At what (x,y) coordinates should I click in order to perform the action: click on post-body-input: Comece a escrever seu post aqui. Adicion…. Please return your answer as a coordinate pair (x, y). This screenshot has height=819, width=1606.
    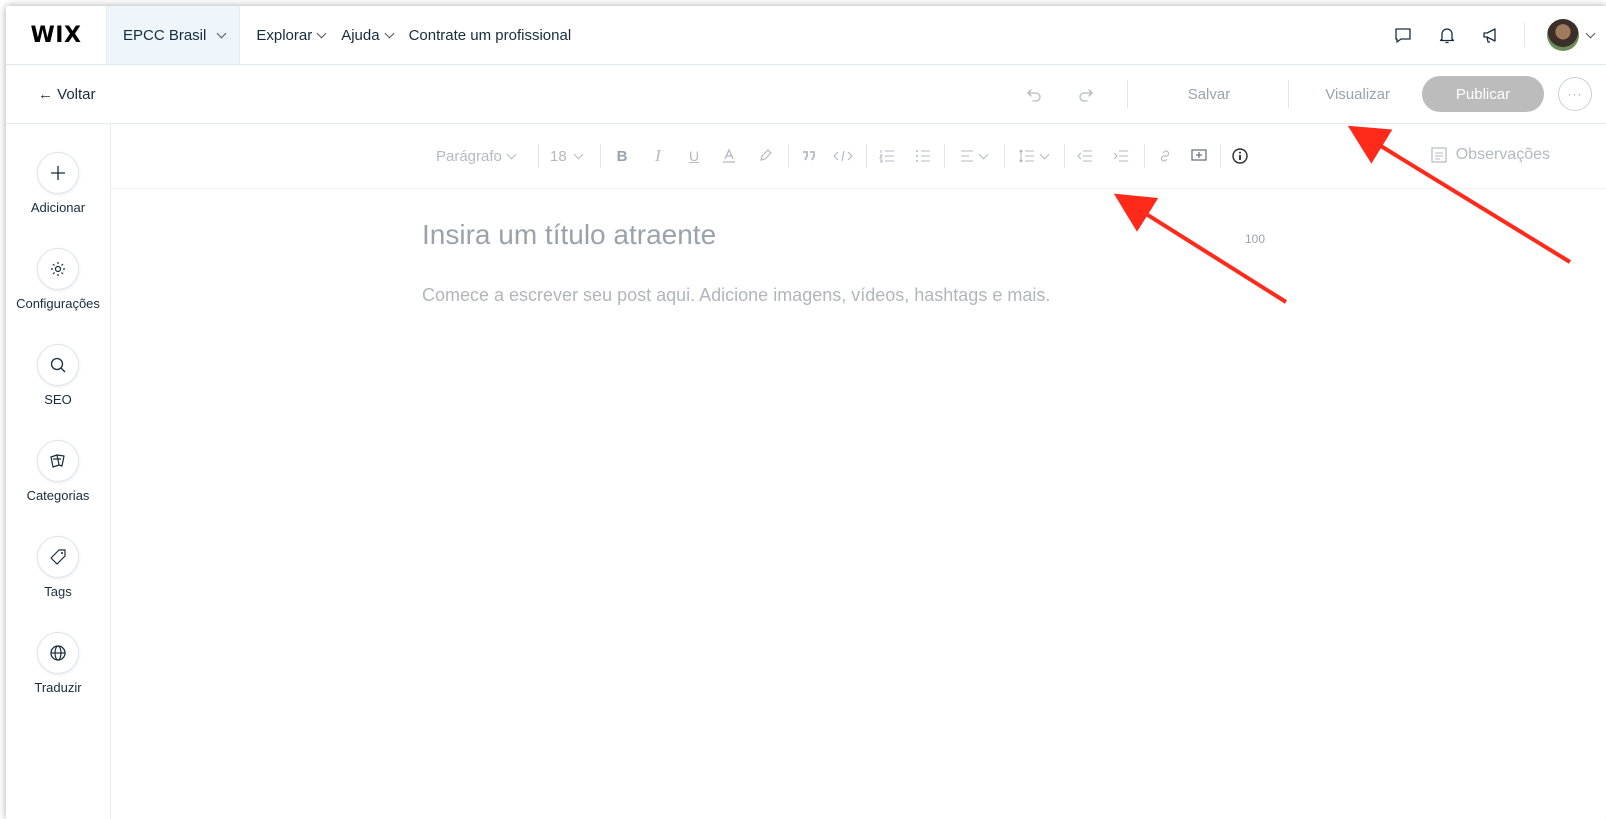
    Looking at the image, I should click on (736, 295).